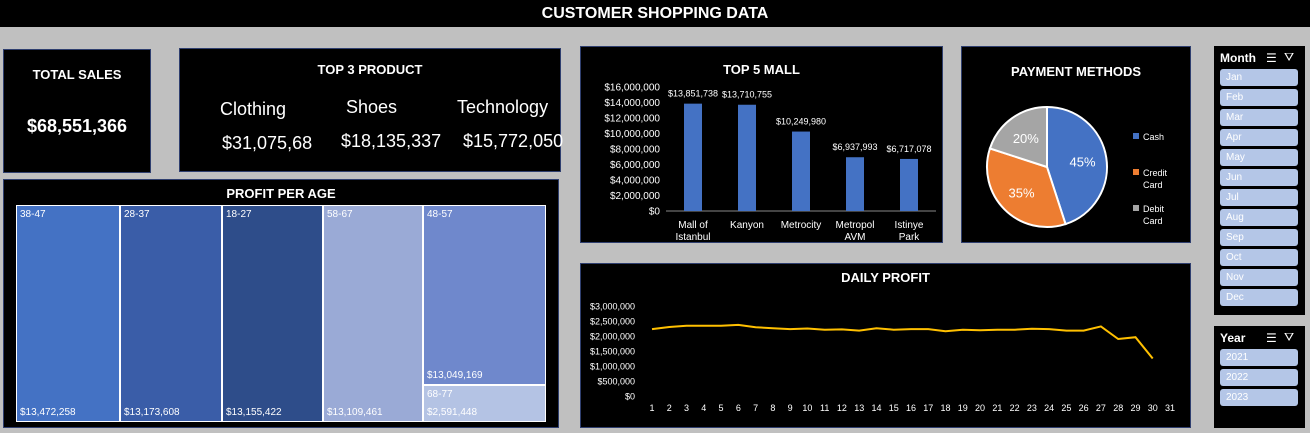 The height and width of the screenshot is (433, 1310). What do you see at coordinates (272, 313) in the screenshot?
I see `treemap-cell-18-27: 18-27 $13,155,422` at bounding box center [272, 313].